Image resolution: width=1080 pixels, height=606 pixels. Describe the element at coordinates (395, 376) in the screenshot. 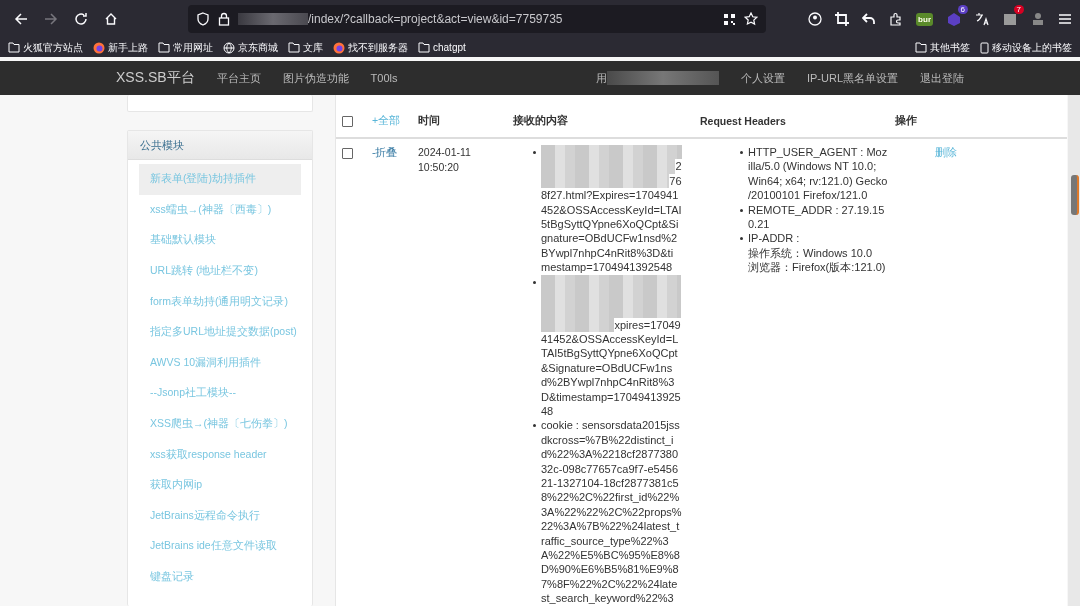

I see `collapse-link: -折叠` at that location.